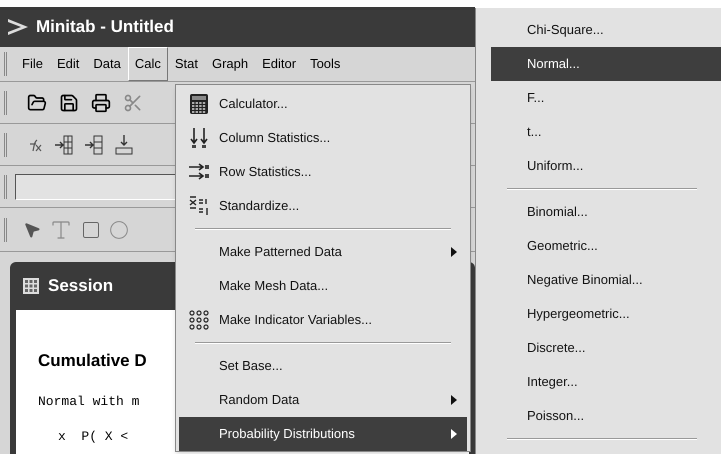 This screenshot has height=454, width=721. I want to click on menu-title: Edit, so click(68, 64).